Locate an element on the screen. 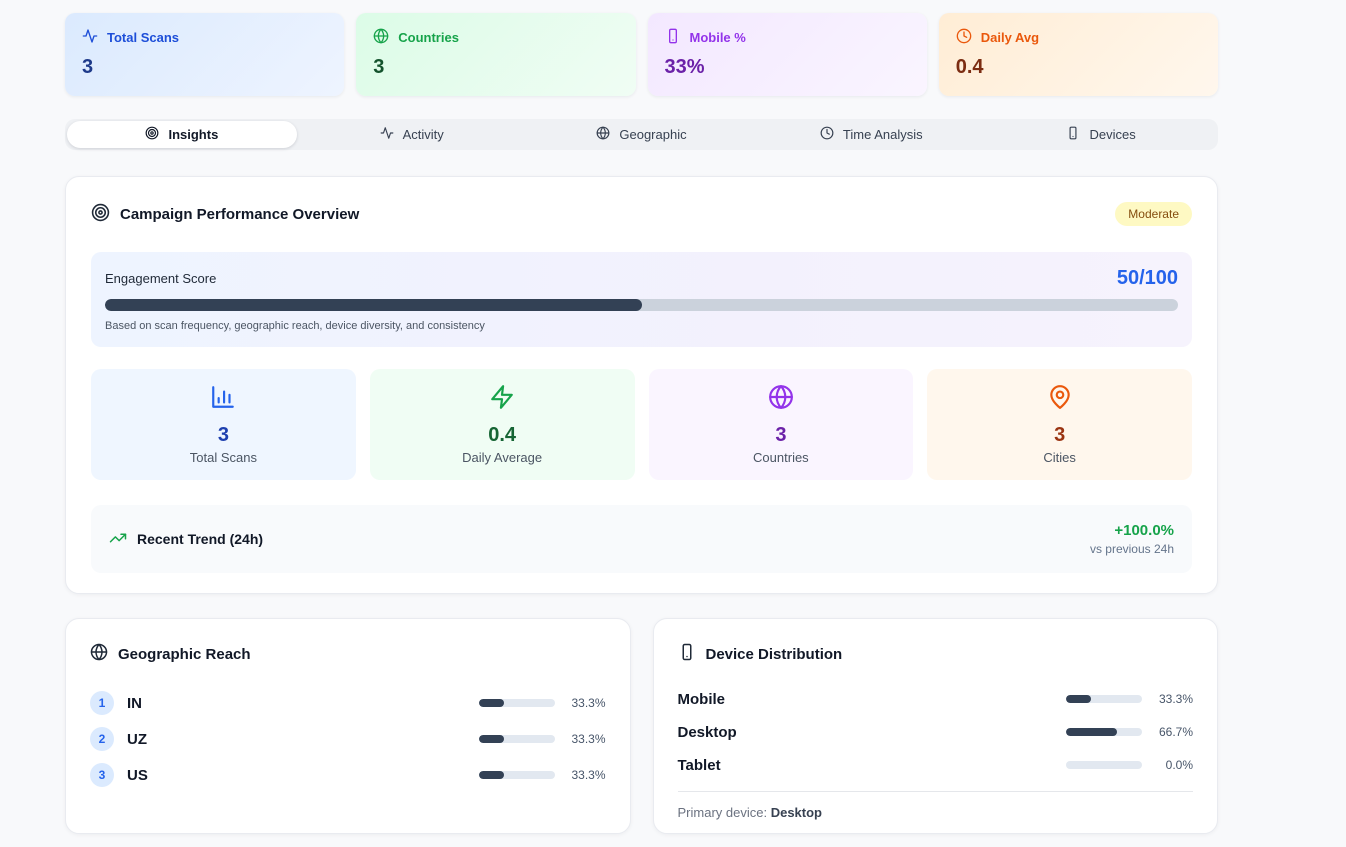 This screenshot has height=847, width=1346. engagement-label: Engagement Score is located at coordinates (161, 278).